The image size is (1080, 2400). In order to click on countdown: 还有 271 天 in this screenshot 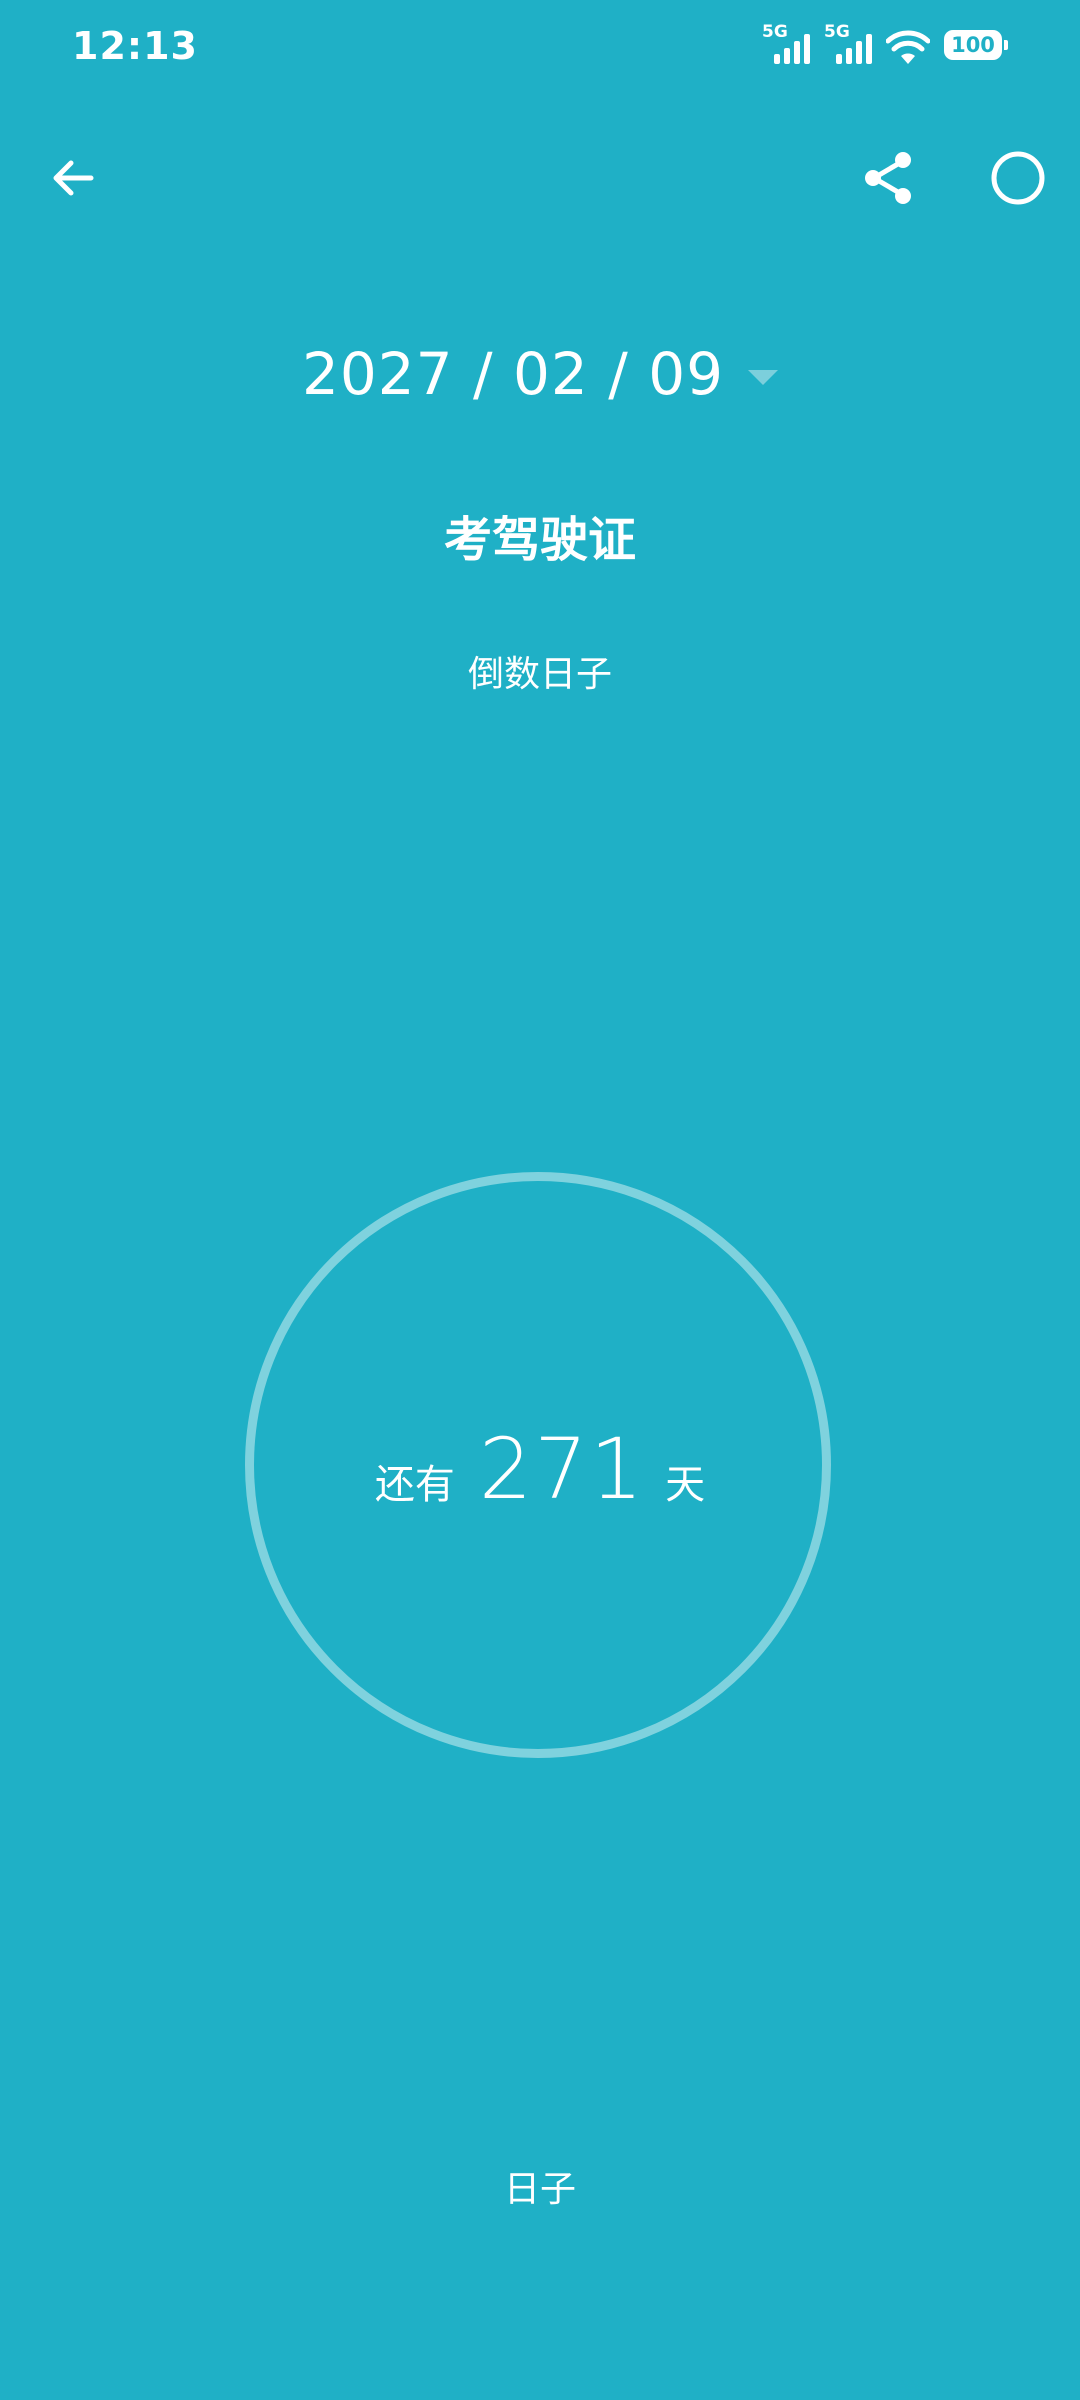, I will do `click(540, 1469)`.